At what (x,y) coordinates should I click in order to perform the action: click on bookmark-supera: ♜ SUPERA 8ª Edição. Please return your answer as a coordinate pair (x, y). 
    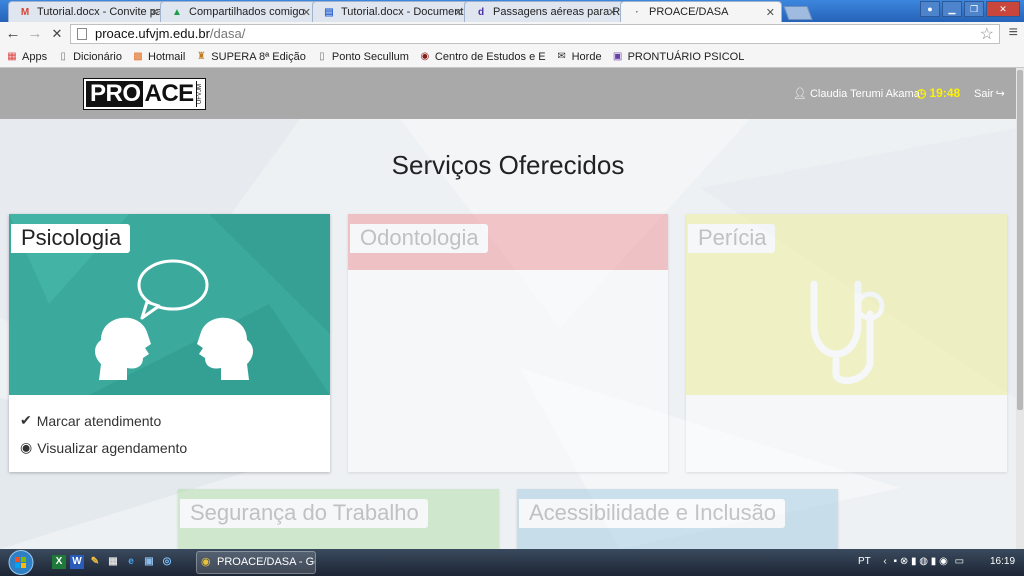
    Looking at the image, I should click on (250, 57).